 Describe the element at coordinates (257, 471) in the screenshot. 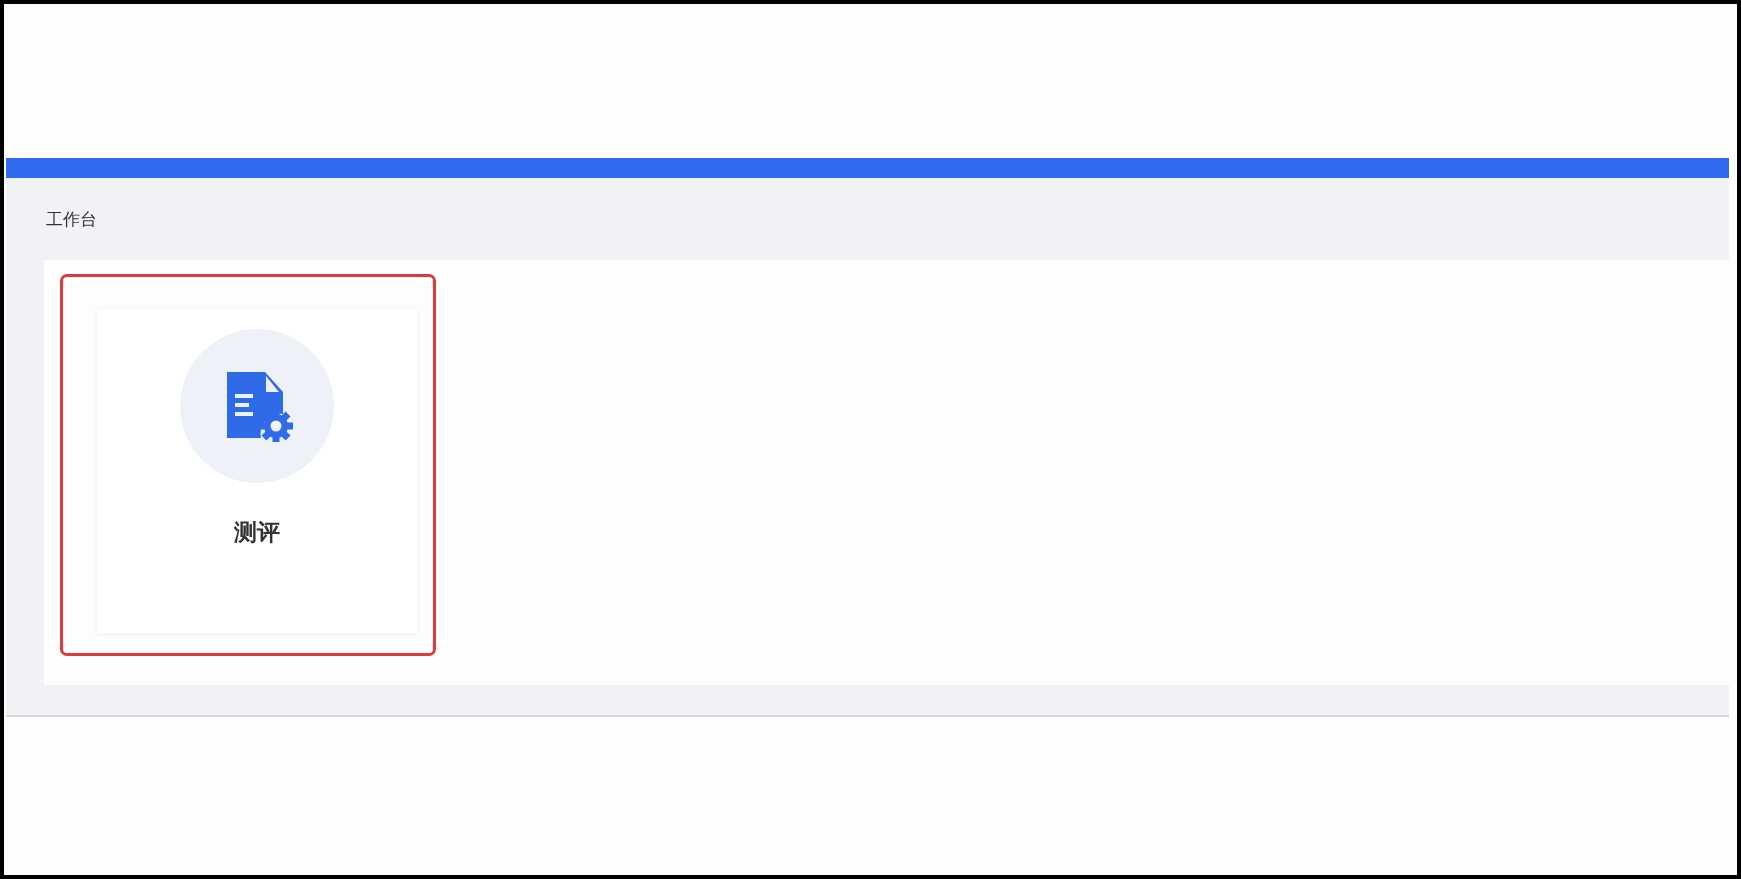

I see `app-card: 测评` at that location.